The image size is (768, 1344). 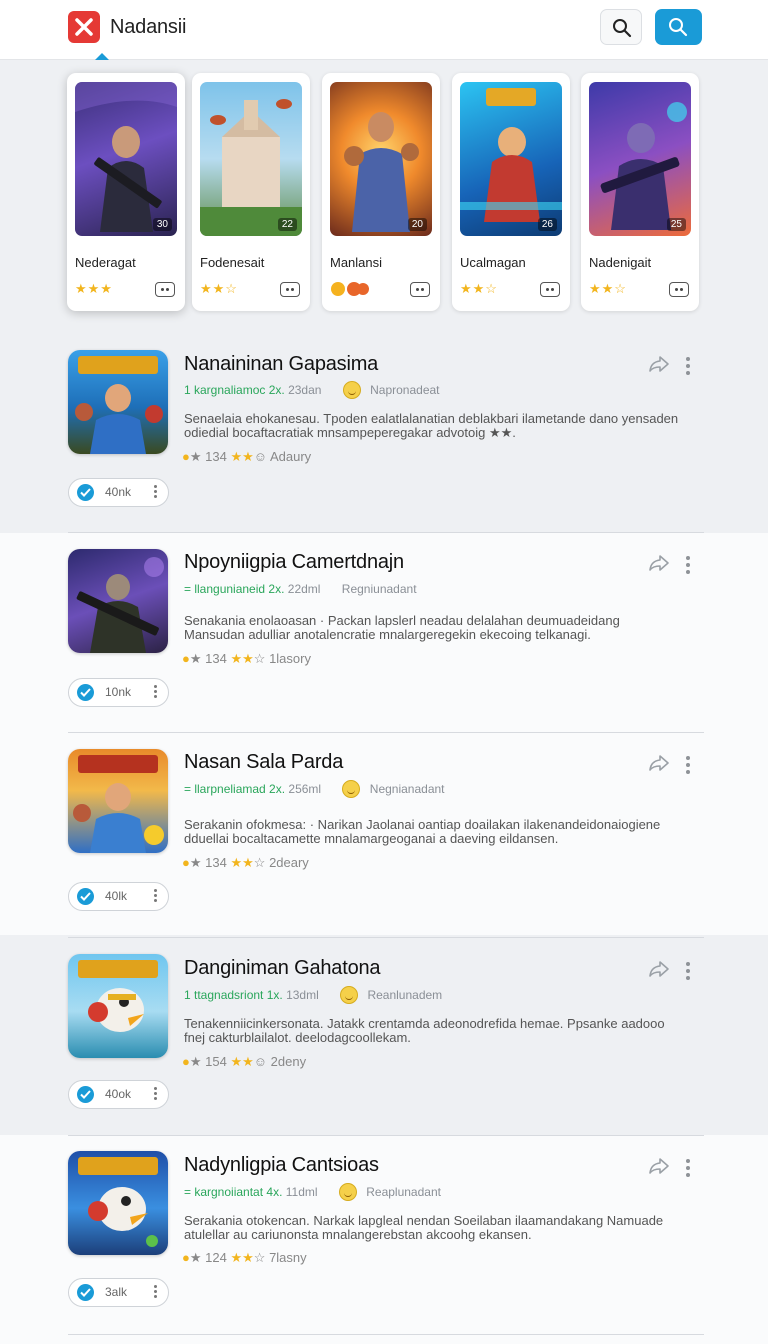 I want to click on entry-stats: ●★ 124 ★★☆ 7lasny, so click(x=244, y=1257).